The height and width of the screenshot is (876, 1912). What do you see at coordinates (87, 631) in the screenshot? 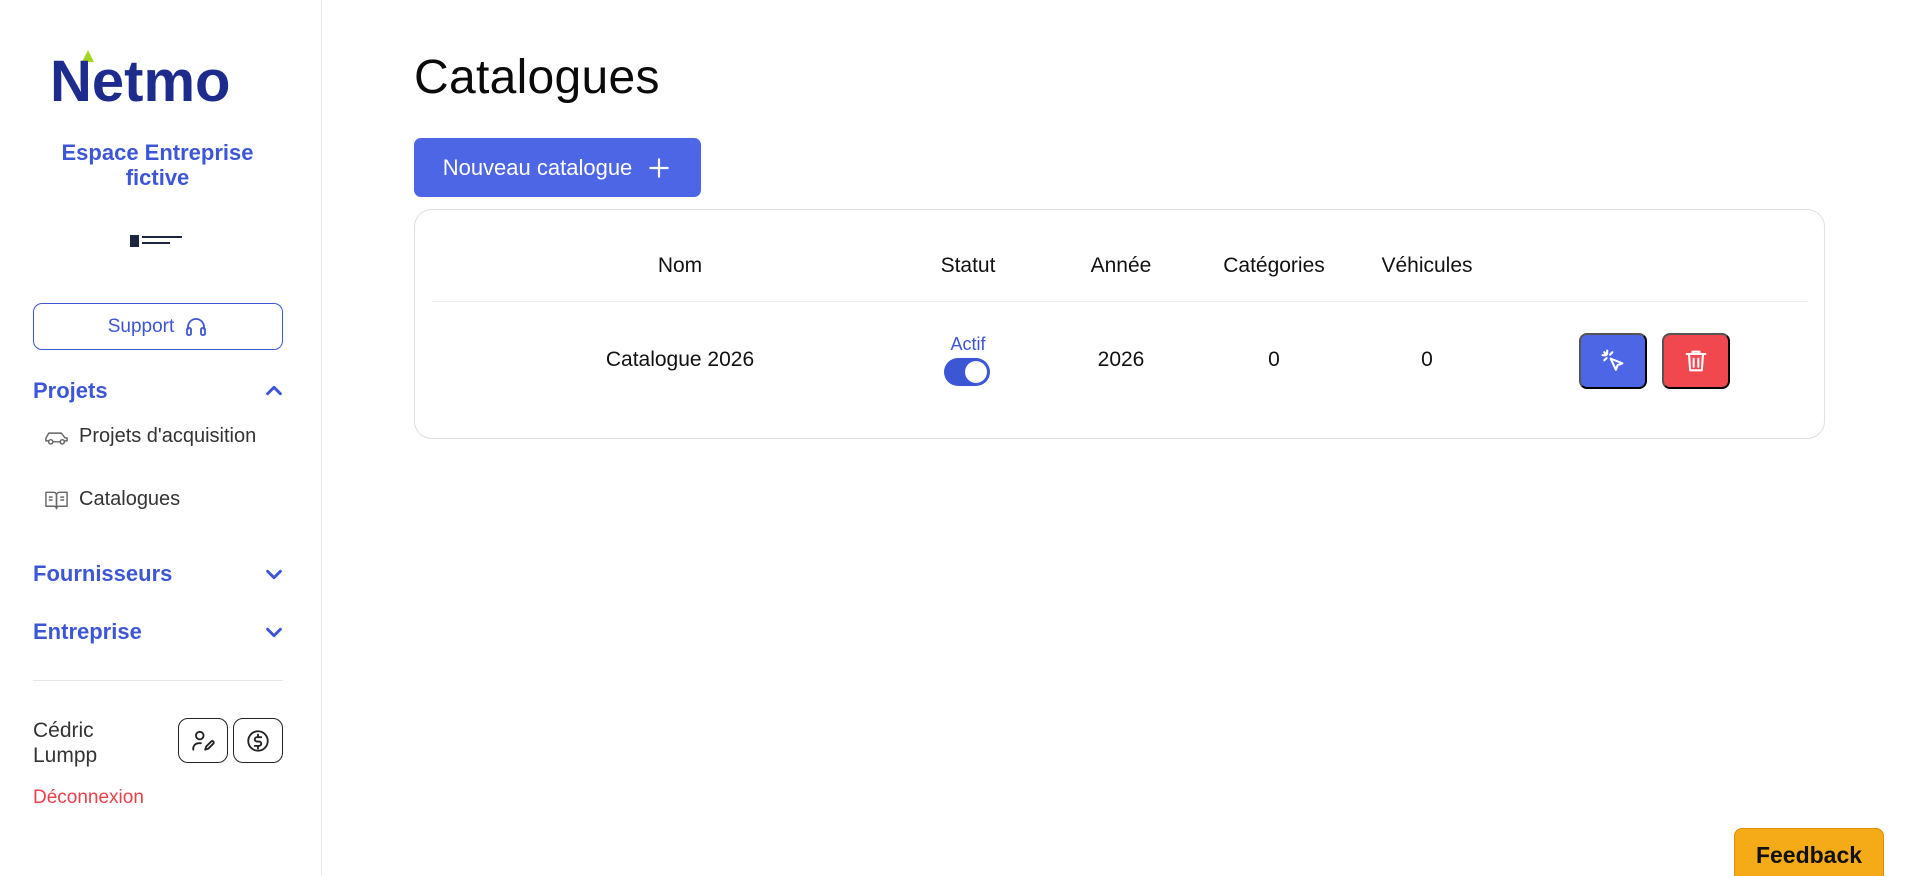
I see `nav-section-entreprise-label: Entreprise` at bounding box center [87, 631].